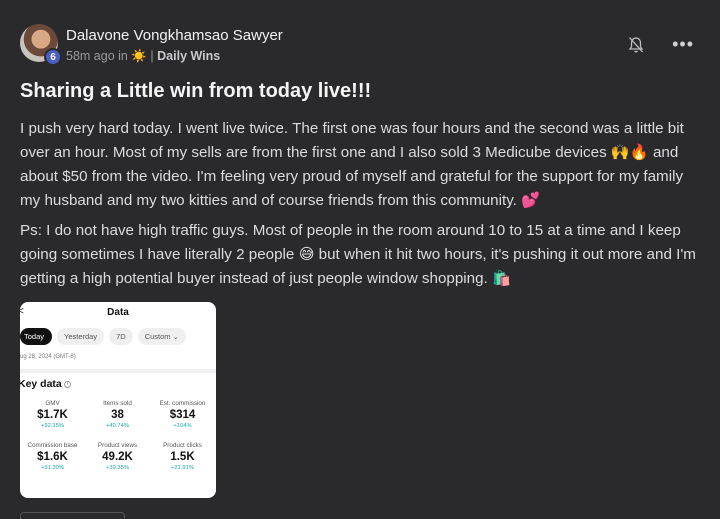 Image resolution: width=720 pixels, height=519 pixels. Describe the element at coordinates (182, 456) in the screenshot. I see `metric-product-clicks: Product clicks 1.5K +21.91%` at that location.